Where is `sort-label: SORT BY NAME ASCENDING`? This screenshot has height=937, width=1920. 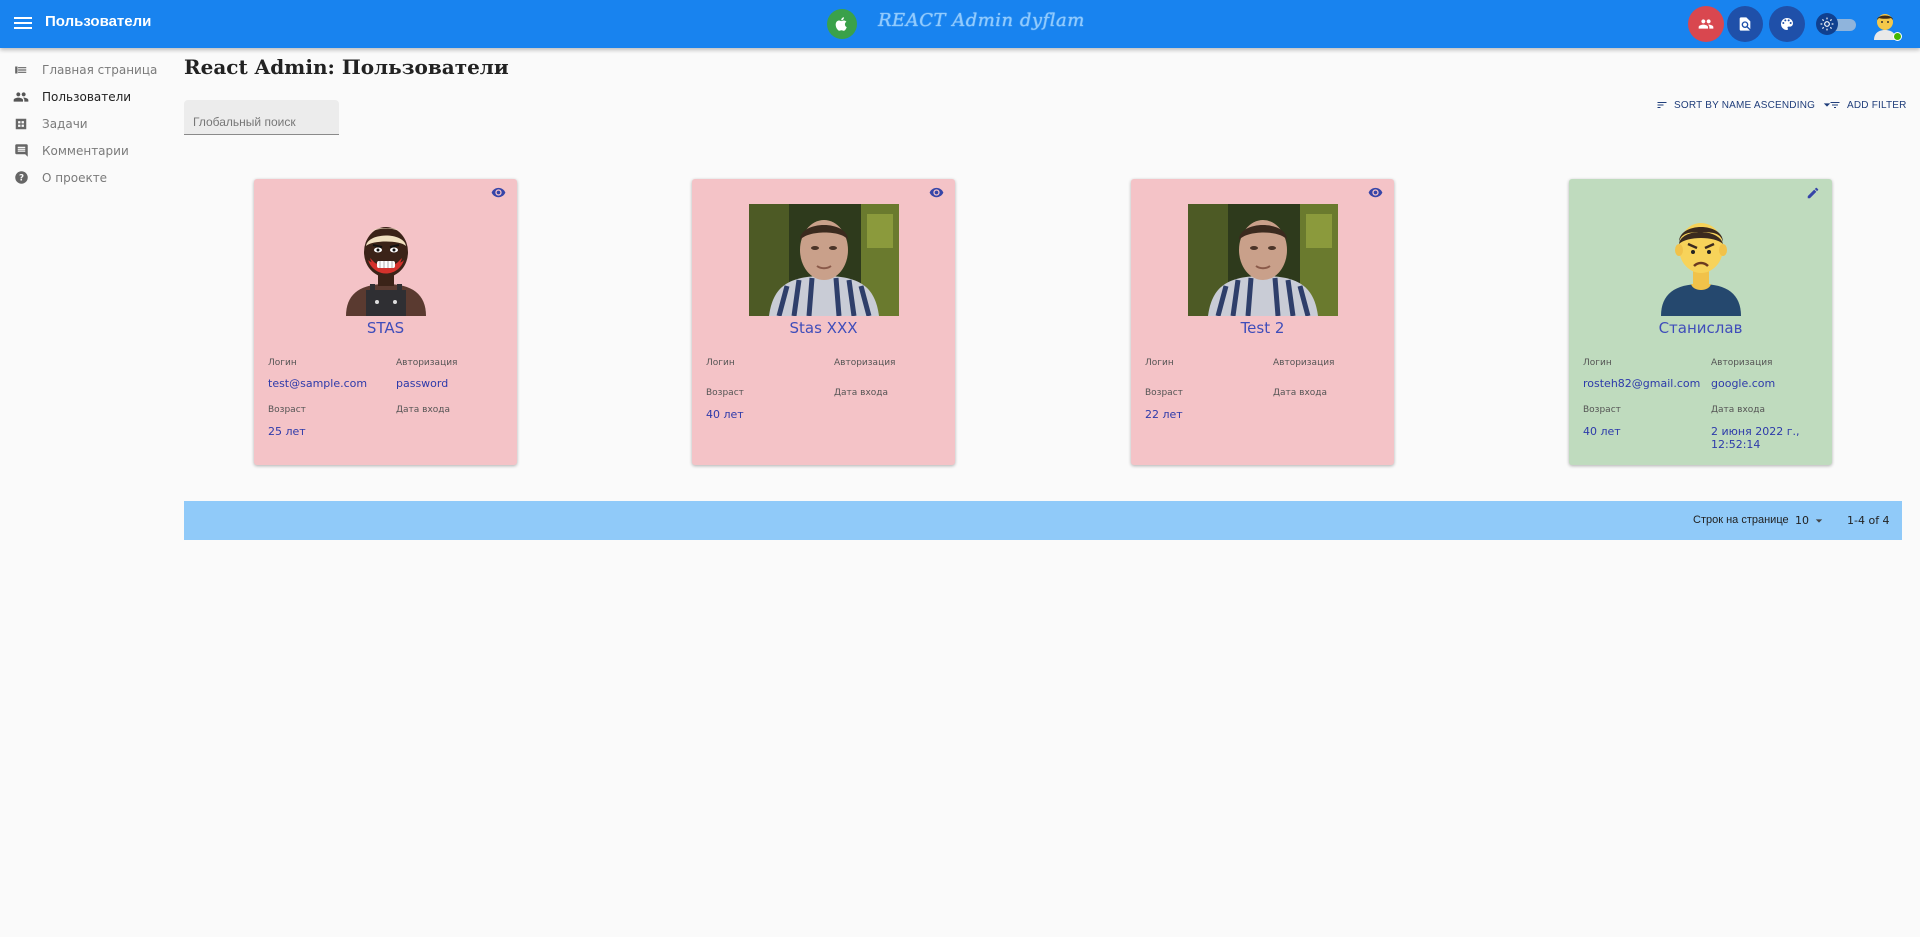 sort-label: SORT BY NAME ASCENDING is located at coordinates (1745, 105).